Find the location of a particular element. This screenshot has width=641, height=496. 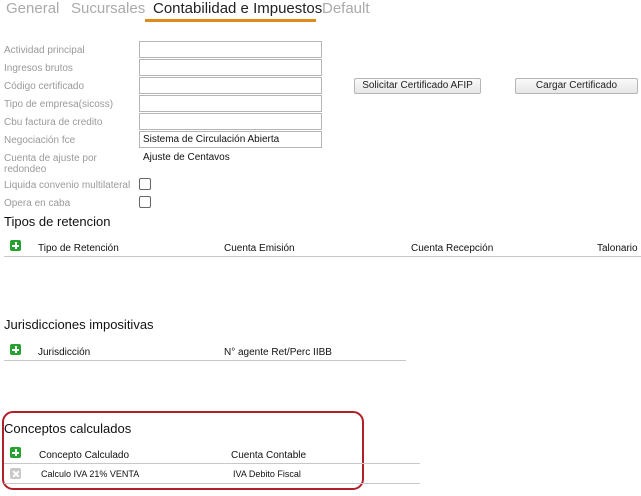

delete-concepto-icon is located at coordinates (15, 473).